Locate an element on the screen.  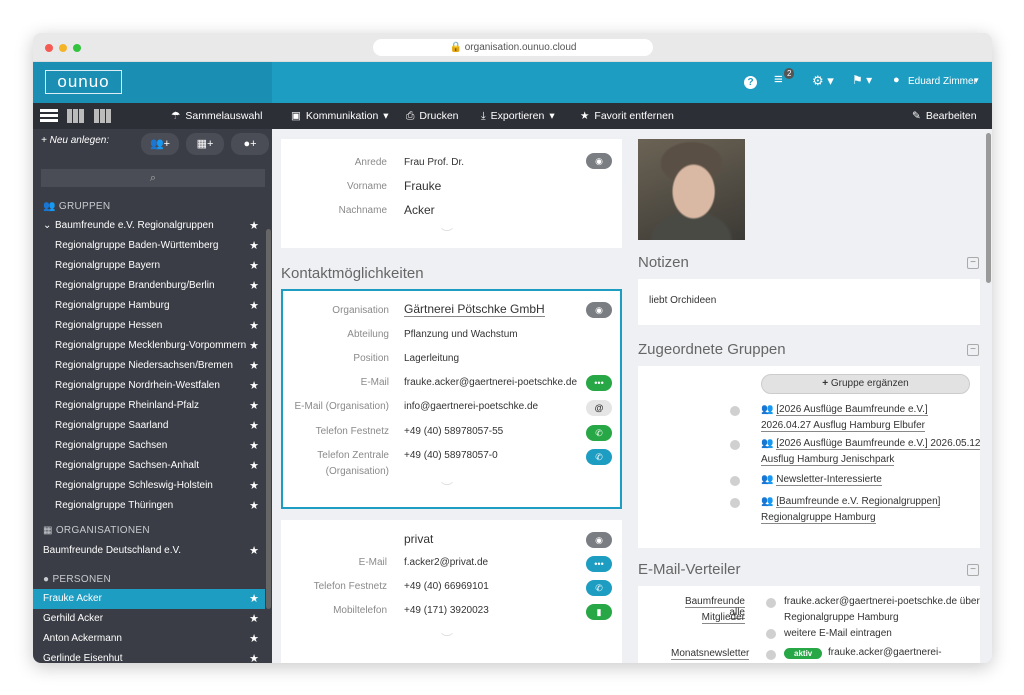
sidebar-group-item: Regionalgruppe Bayern ★ is located at coordinates (149, 266).